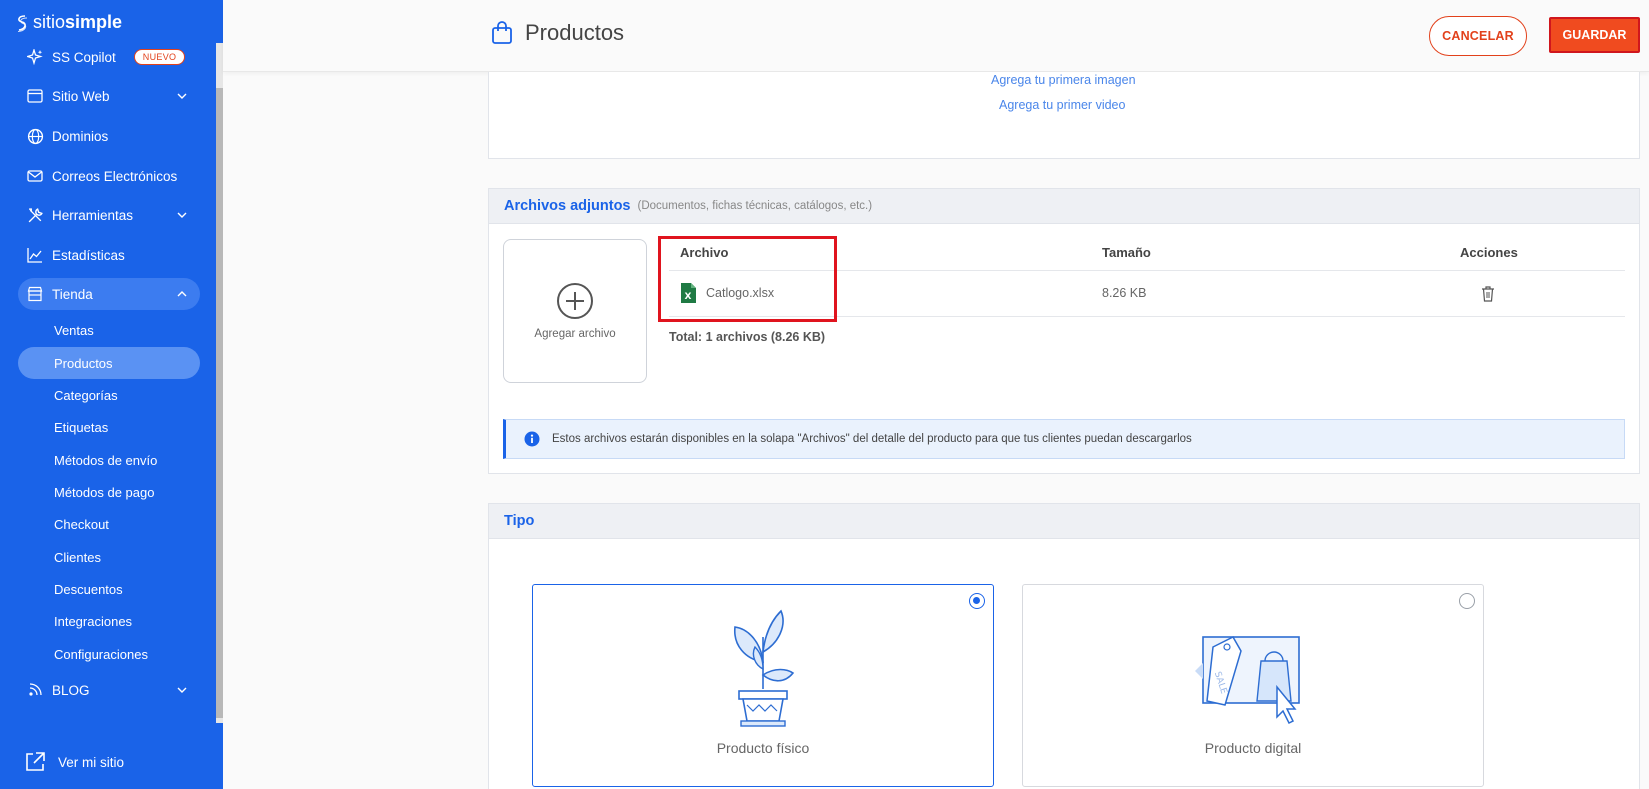  I want to click on external-link-icon, so click(35, 762).